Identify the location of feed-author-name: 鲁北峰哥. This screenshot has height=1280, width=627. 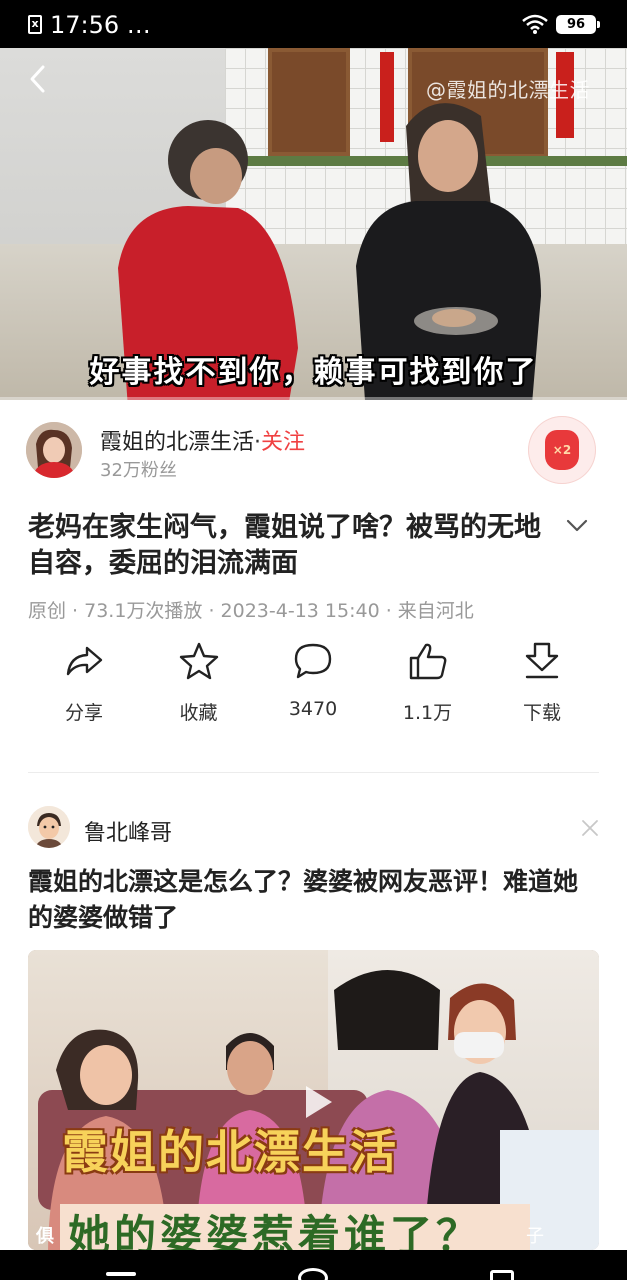
(128, 831).